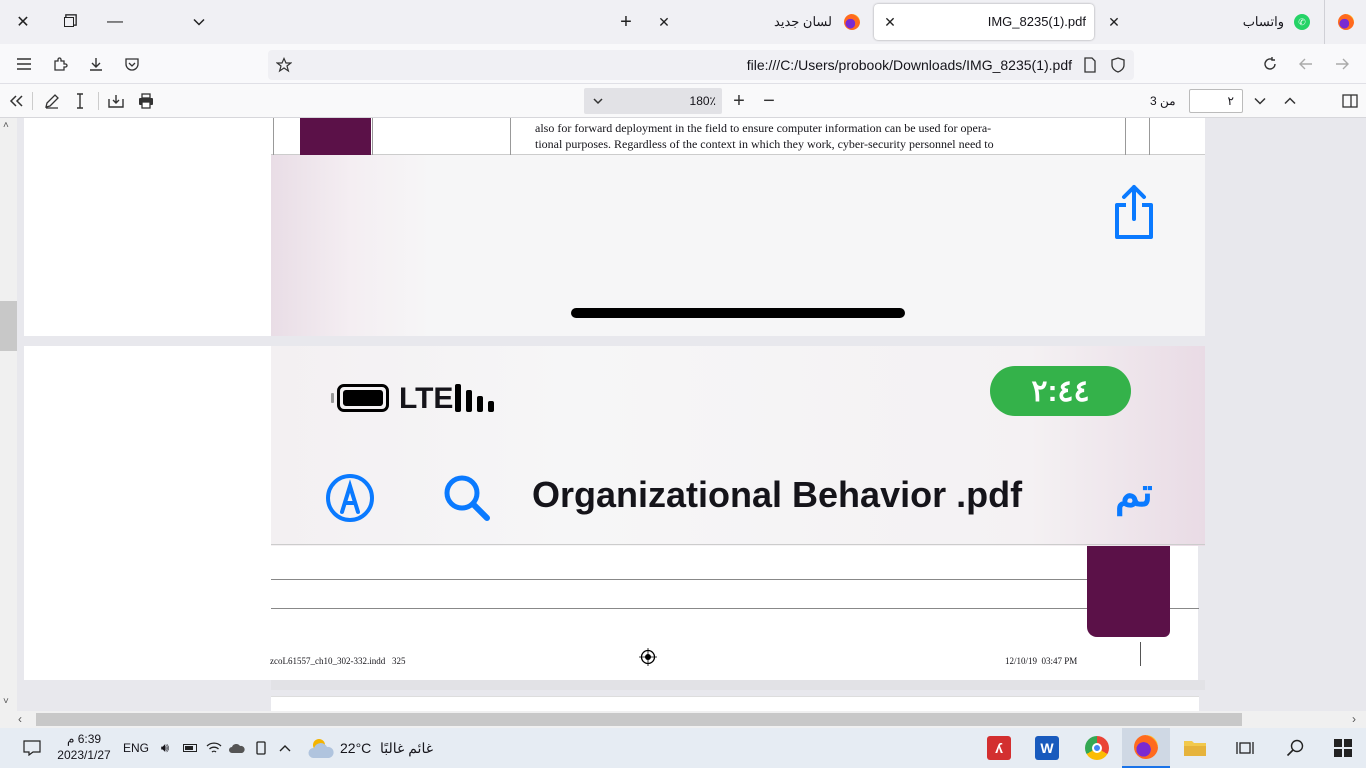  What do you see at coordinates (69, 22) in the screenshot?
I see `restore-window-button` at bounding box center [69, 22].